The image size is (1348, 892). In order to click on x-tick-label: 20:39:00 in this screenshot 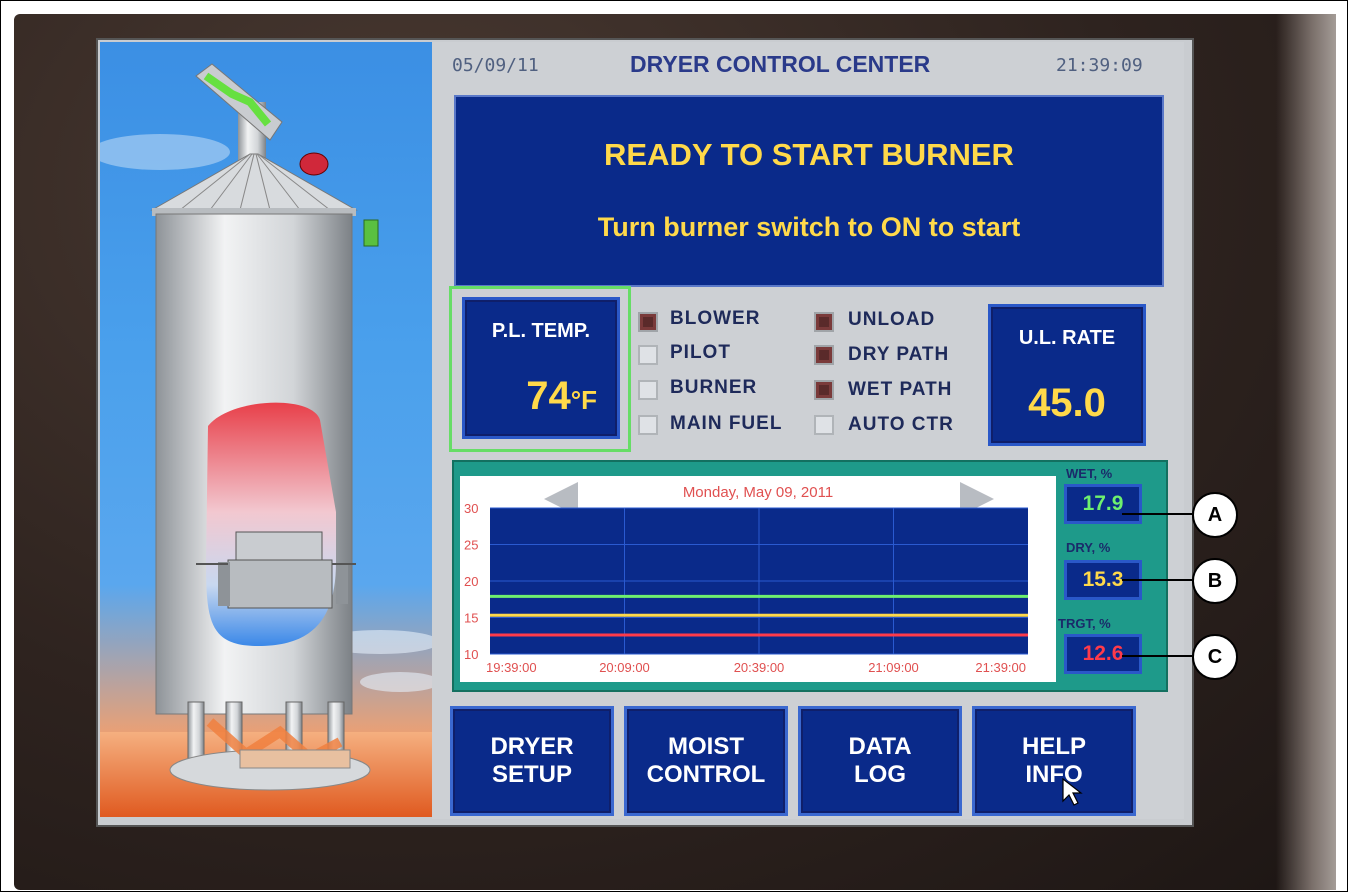, I will do `click(759, 667)`.